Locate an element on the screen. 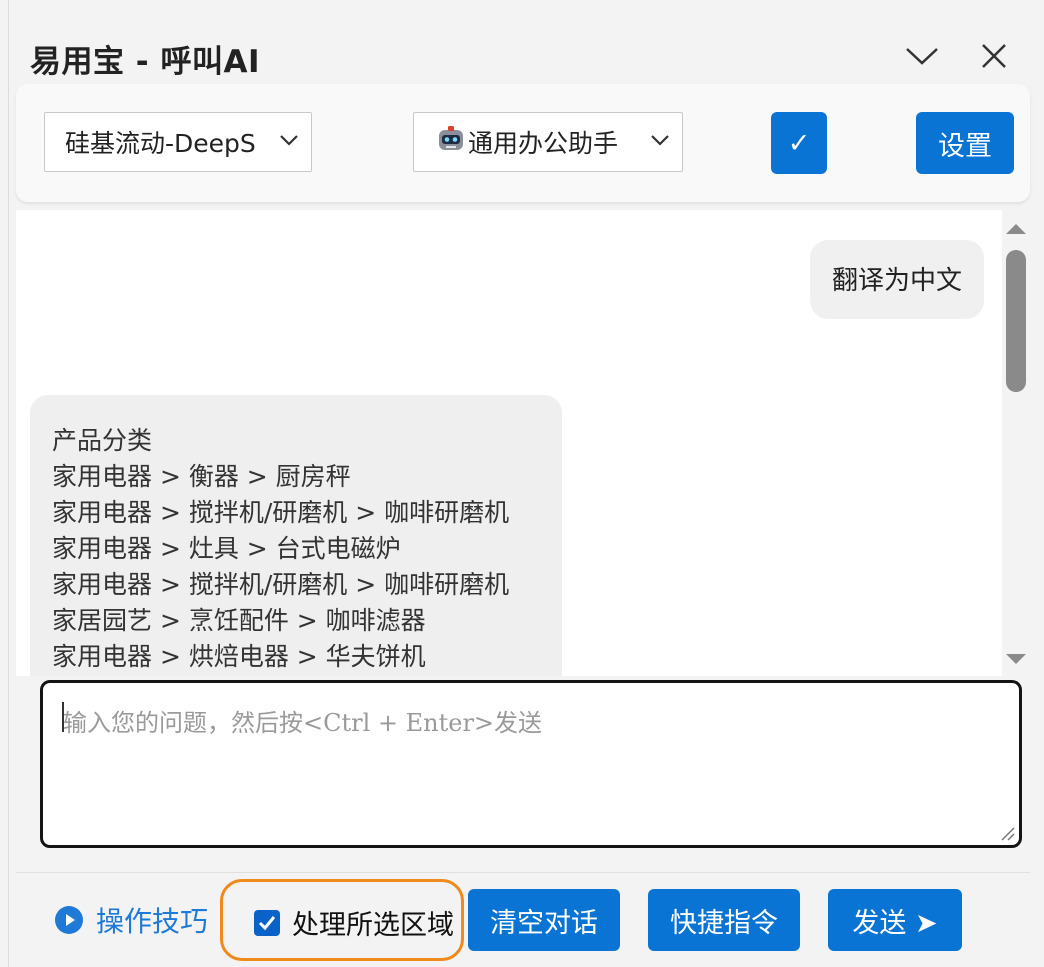  triangle-down-icon is located at coordinates (1016, 659).